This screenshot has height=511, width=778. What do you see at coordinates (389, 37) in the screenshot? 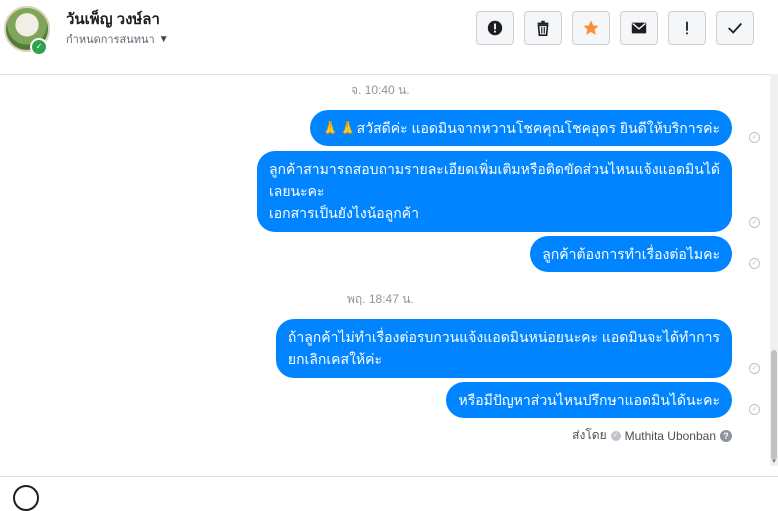
I see `conversation-header: ✓ วันเพ็ญ วงษ์ลา กำหนดการสนทนา ▼` at bounding box center [389, 37].